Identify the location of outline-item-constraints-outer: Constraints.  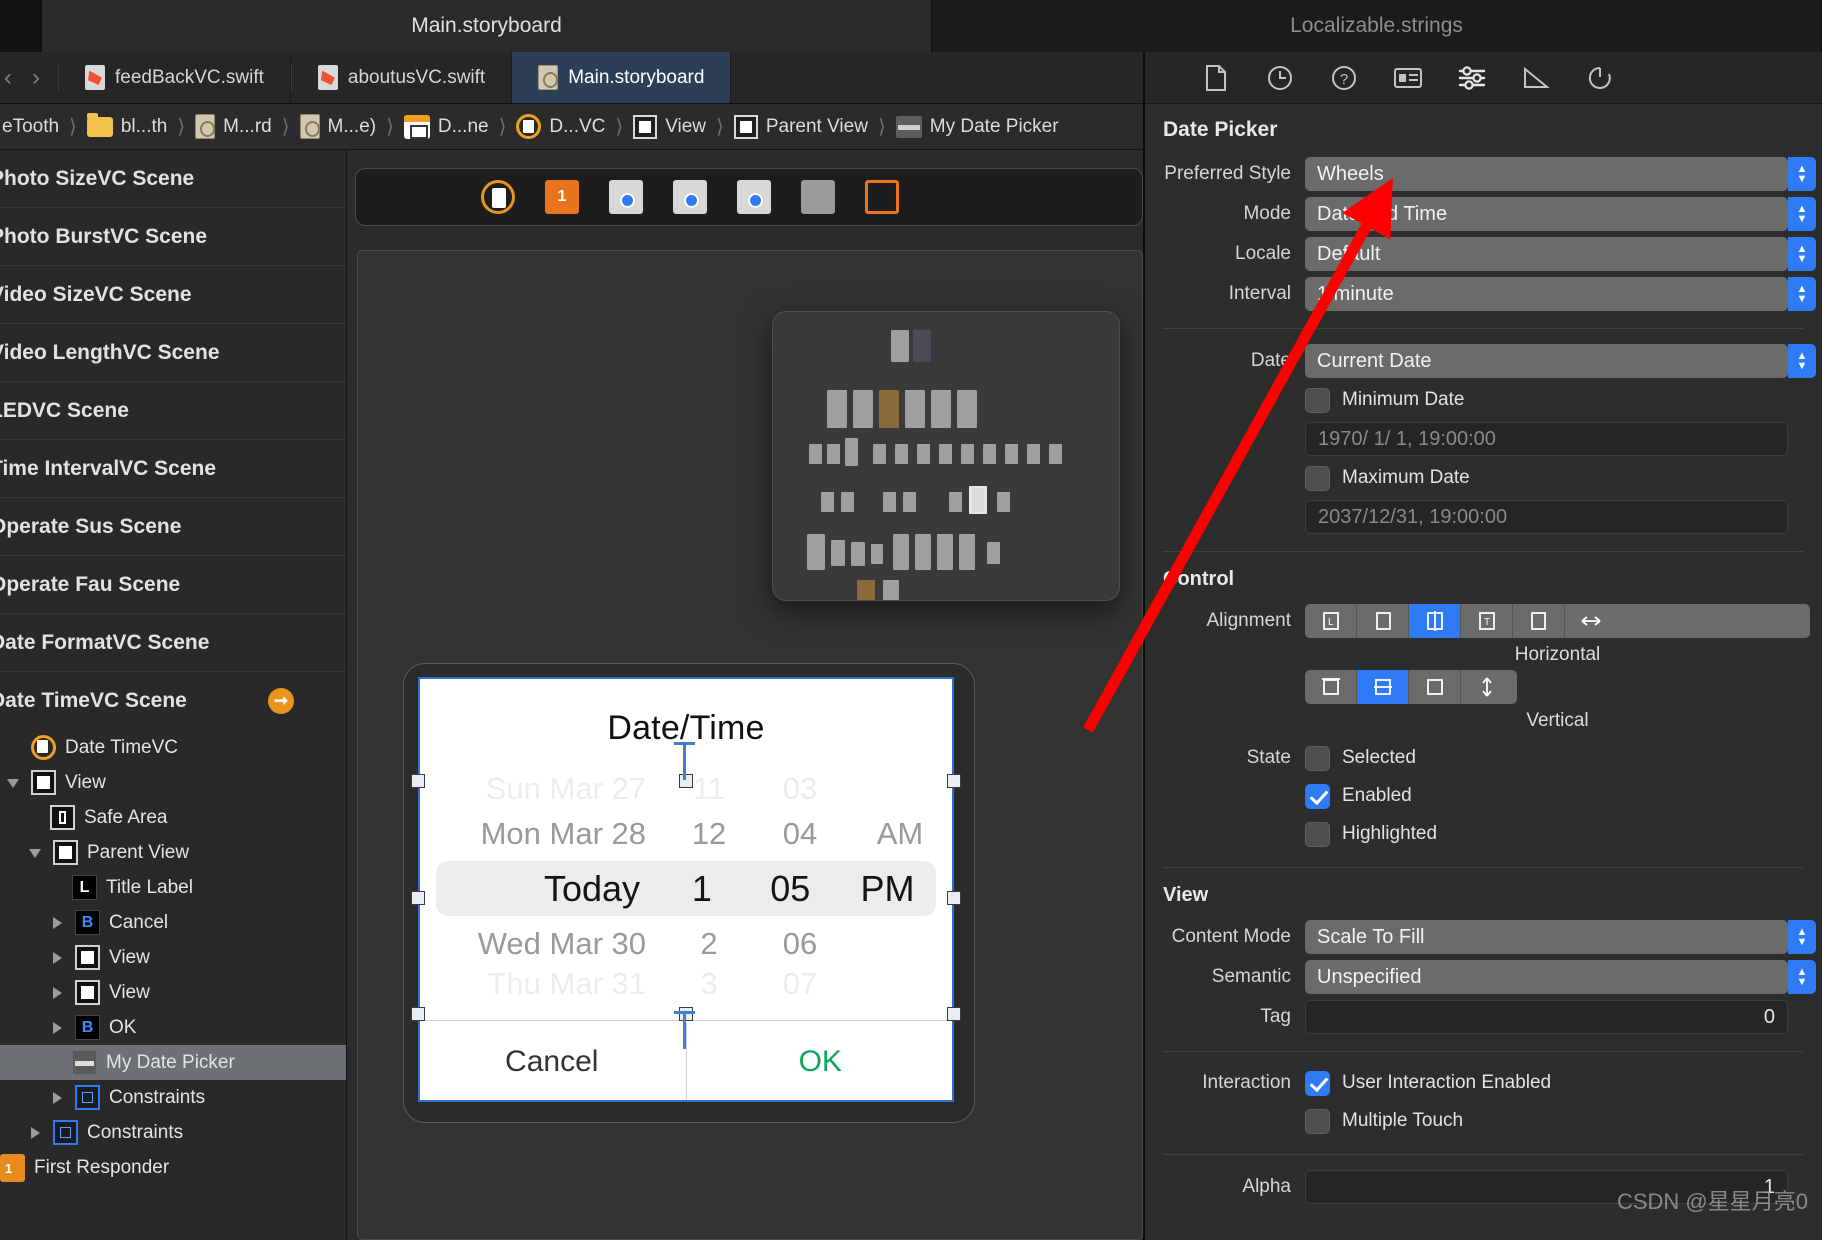
(173, 1132).